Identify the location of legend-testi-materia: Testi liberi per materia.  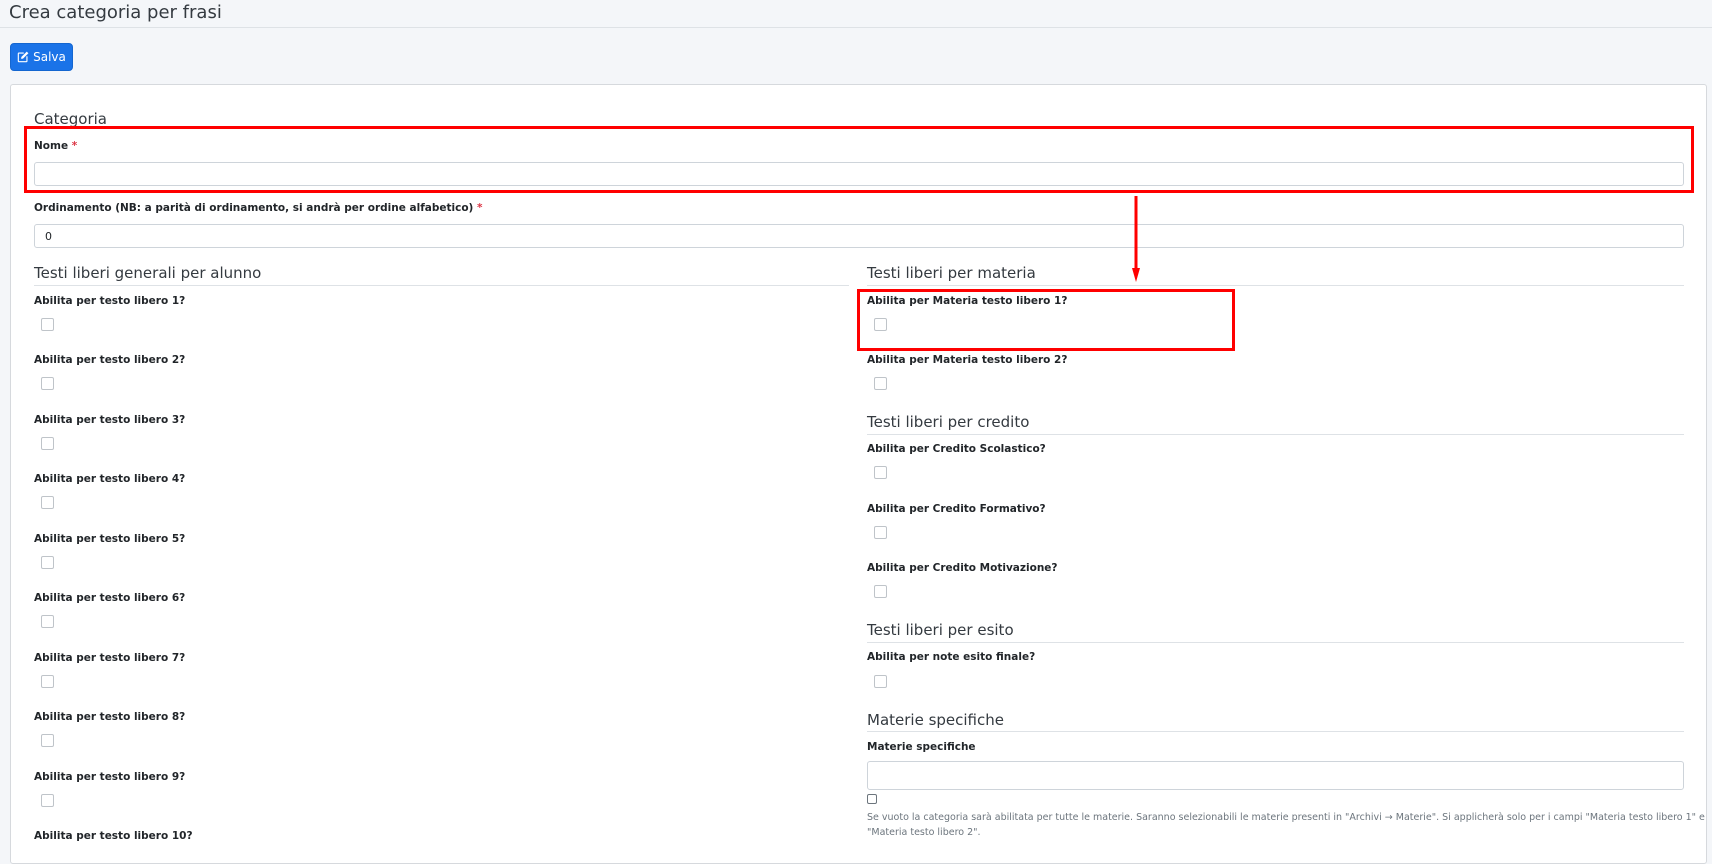
(951, 273).